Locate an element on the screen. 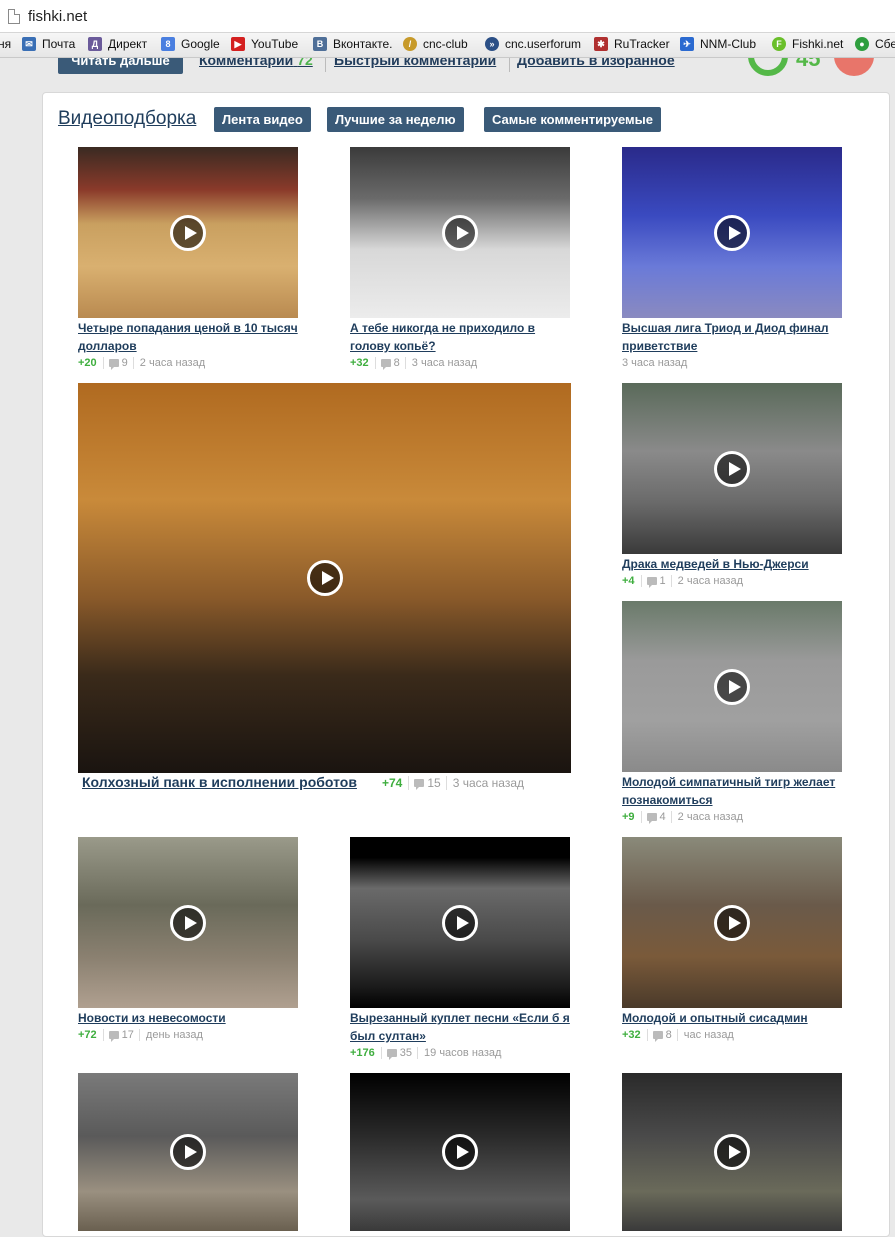 This screenshot has height=1237, width=895. bookmark-item: ня is located at coordinates (5, 44).